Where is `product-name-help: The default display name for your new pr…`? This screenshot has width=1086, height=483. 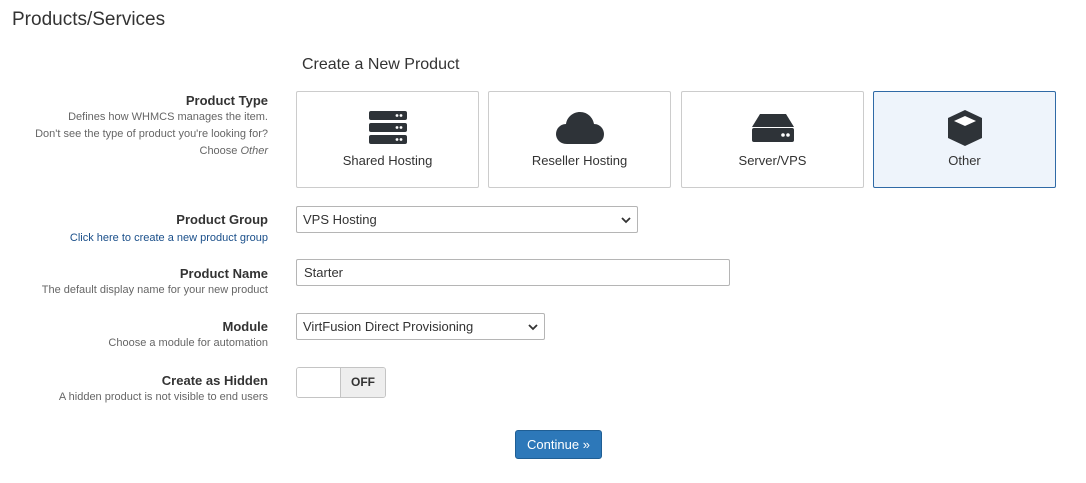
product-name-help: The default display name for your new pr… is located at coordinates (154, 290).